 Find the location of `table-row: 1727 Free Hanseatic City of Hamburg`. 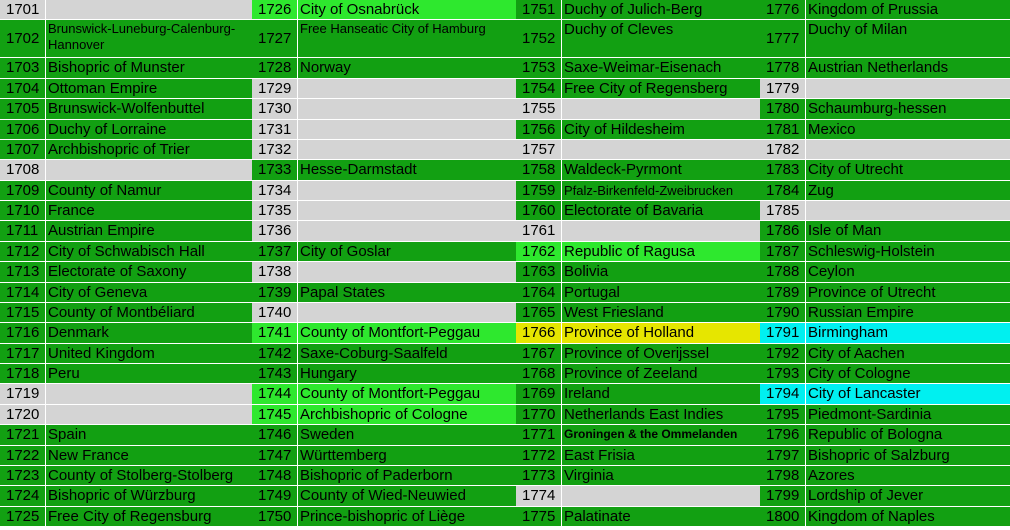

table-row: 1727 Free Hanseatic City of Hamburg is located at coordinates (384, 39).